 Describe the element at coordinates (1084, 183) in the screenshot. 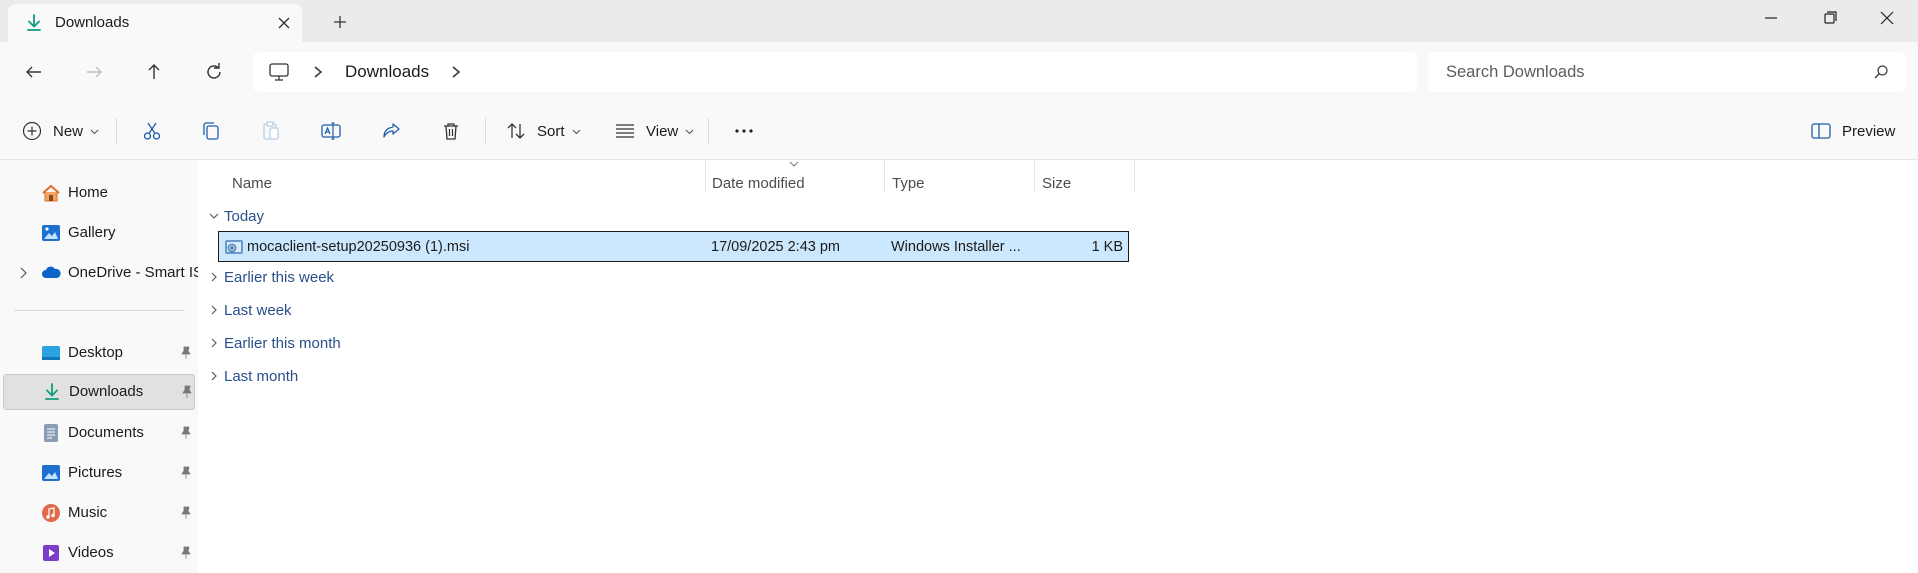

I see `column-header-size: Size` at that location.